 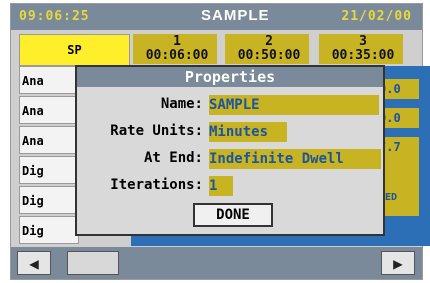 What do you see at coordinates (49, 170) in the screenshot?
I see `row-label-digital-1: Dig` at bounding box center [49, 170].